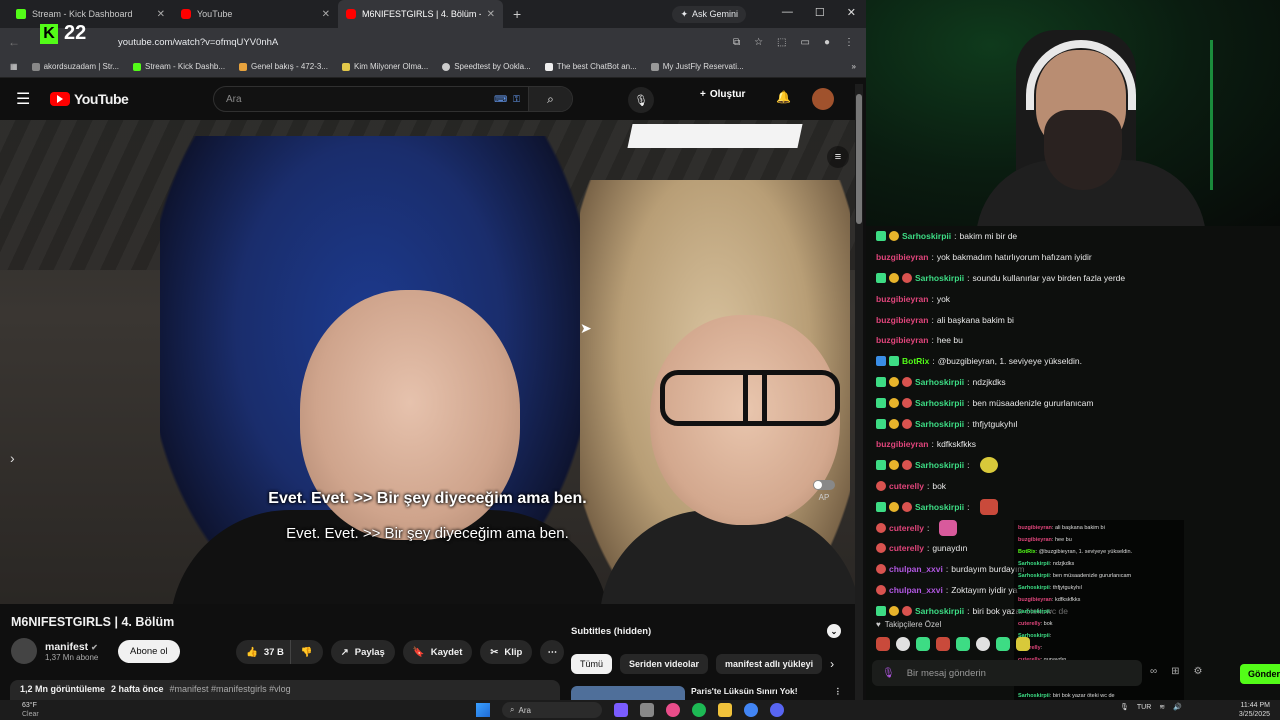 This screenshot has height=720, width=1280. I want to click on clip-button: ✂ Klip, so click(506, 652).